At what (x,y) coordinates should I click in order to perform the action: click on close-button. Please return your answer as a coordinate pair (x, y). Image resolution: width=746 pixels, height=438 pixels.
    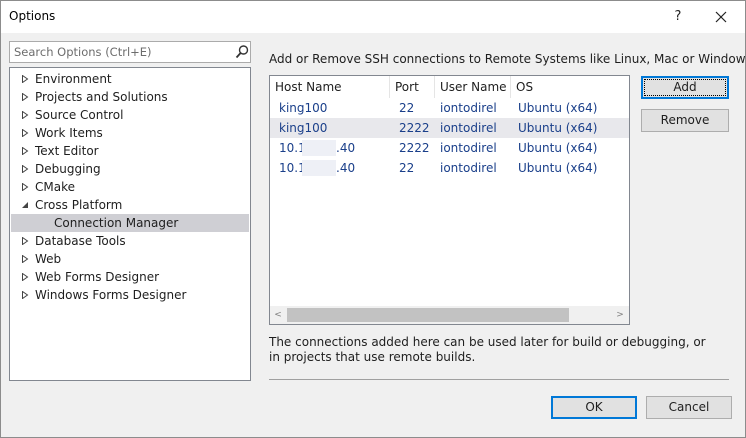
    Looking at the image, I should click on (721, 17).